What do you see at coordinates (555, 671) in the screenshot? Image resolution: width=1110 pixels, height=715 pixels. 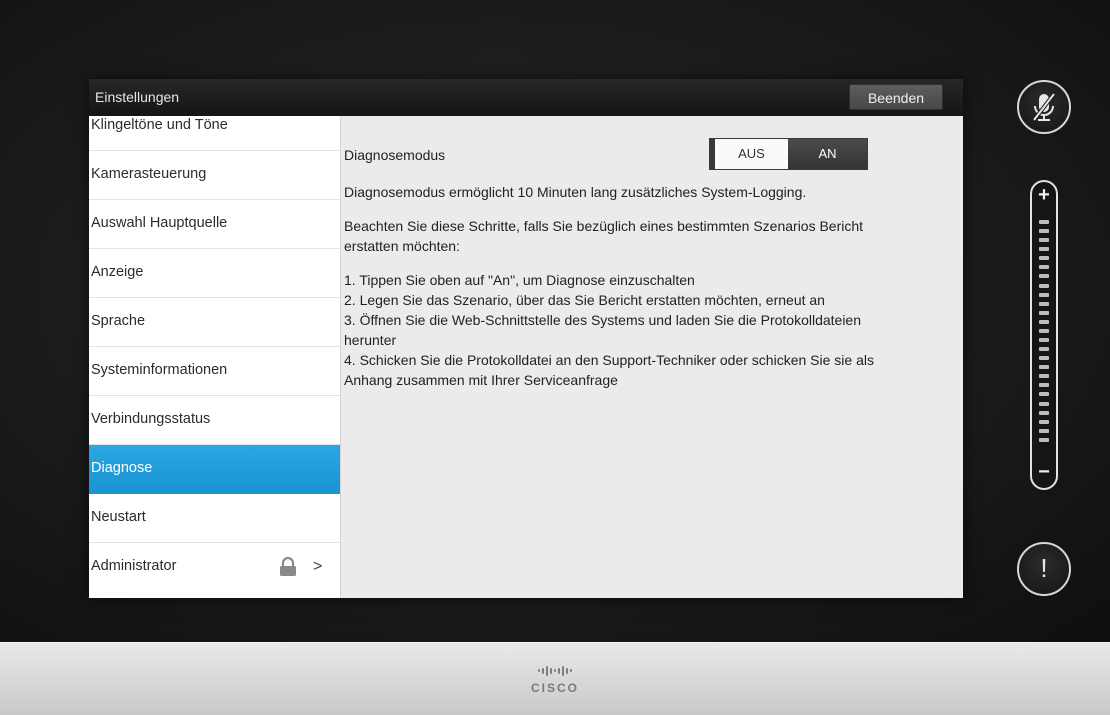 I see `cisco-bars-icon` at bounding box center [555, 671].